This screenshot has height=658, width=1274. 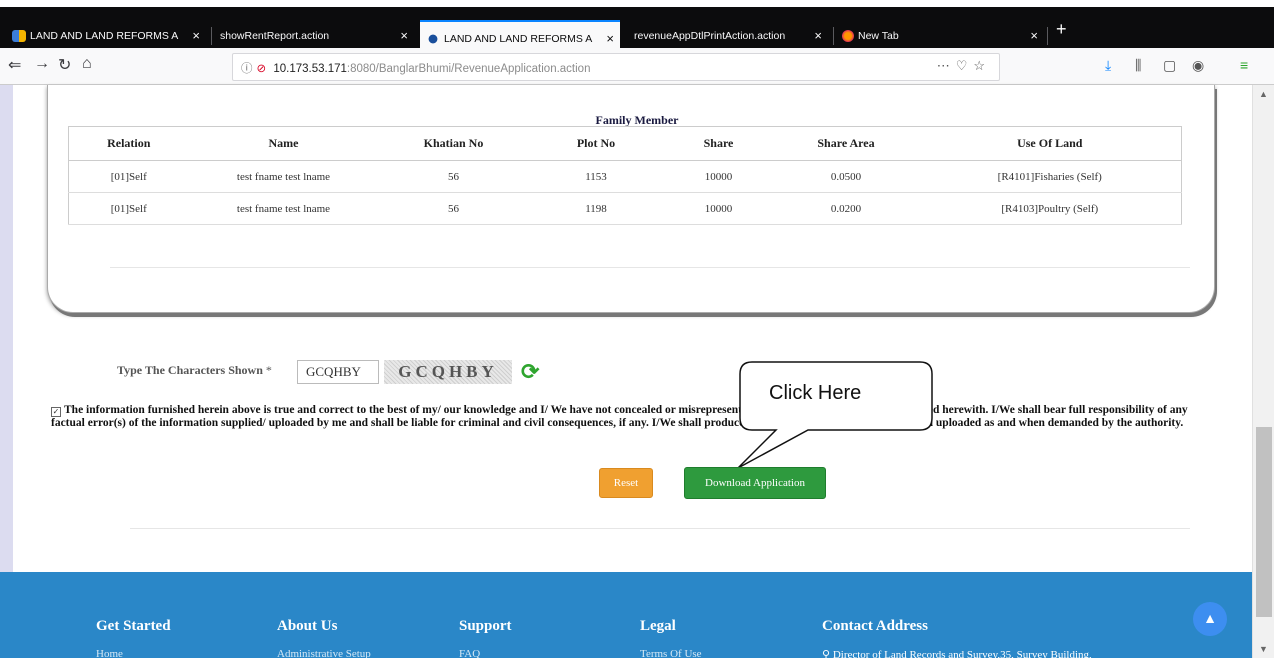 What do you see at coordinates (338, 372) in the screenshot?
I see `captcha-input: GCQHBY` at bounding box center [338, 372].